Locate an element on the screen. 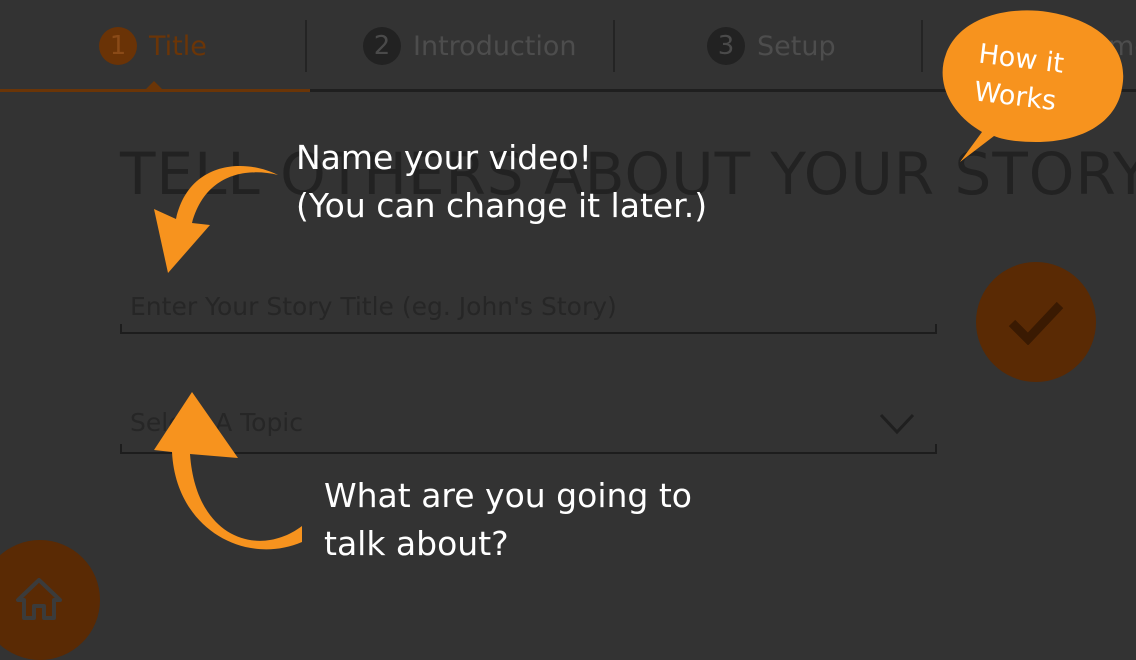 This screenshot has height=660, width=1136. how-it-works-bubble: How it Works is located at coordinates (1033, 93).